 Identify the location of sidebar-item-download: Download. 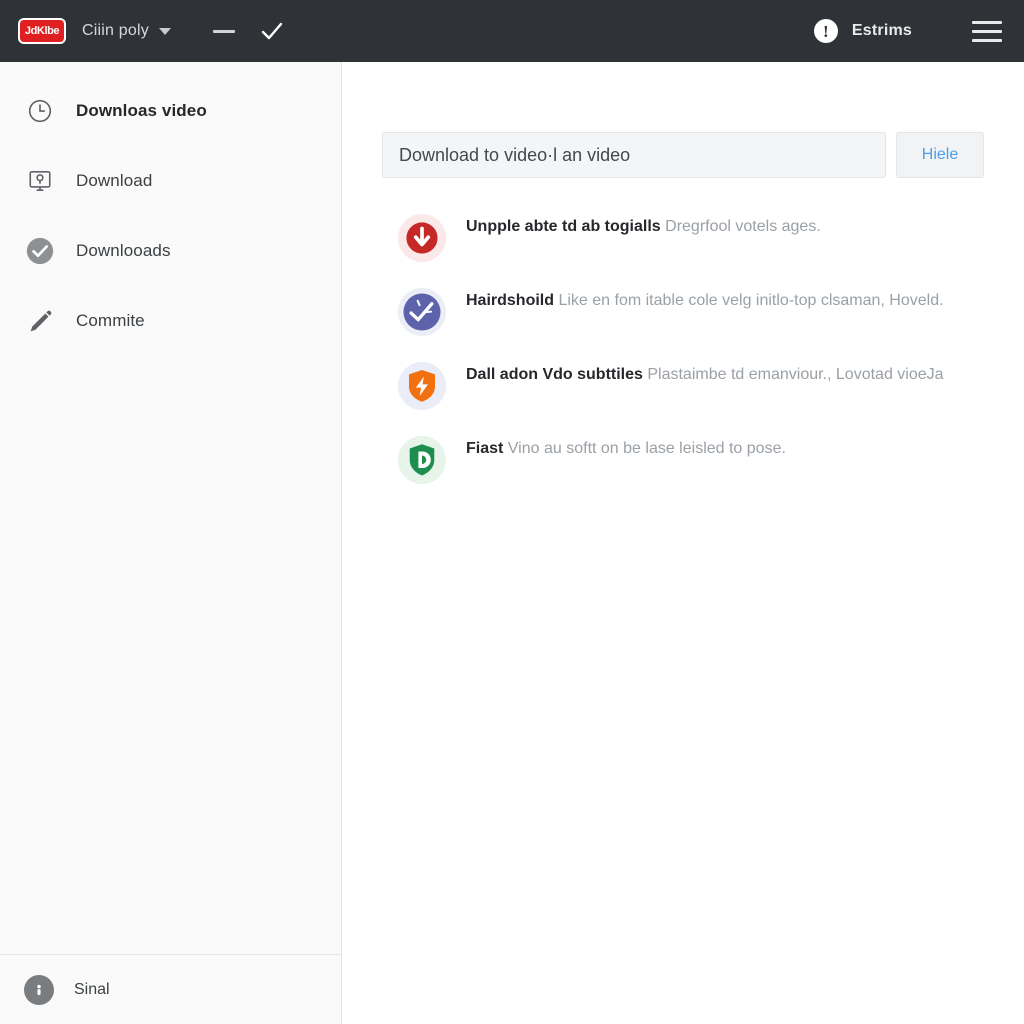
(170, 181).